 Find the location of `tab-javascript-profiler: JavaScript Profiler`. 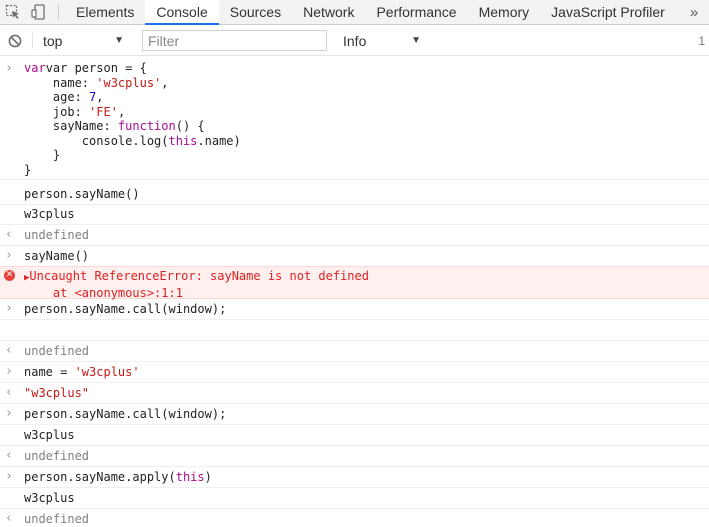

tab-javascript-profiler: JavaScript Profiler is located at coordinates (608, 12).